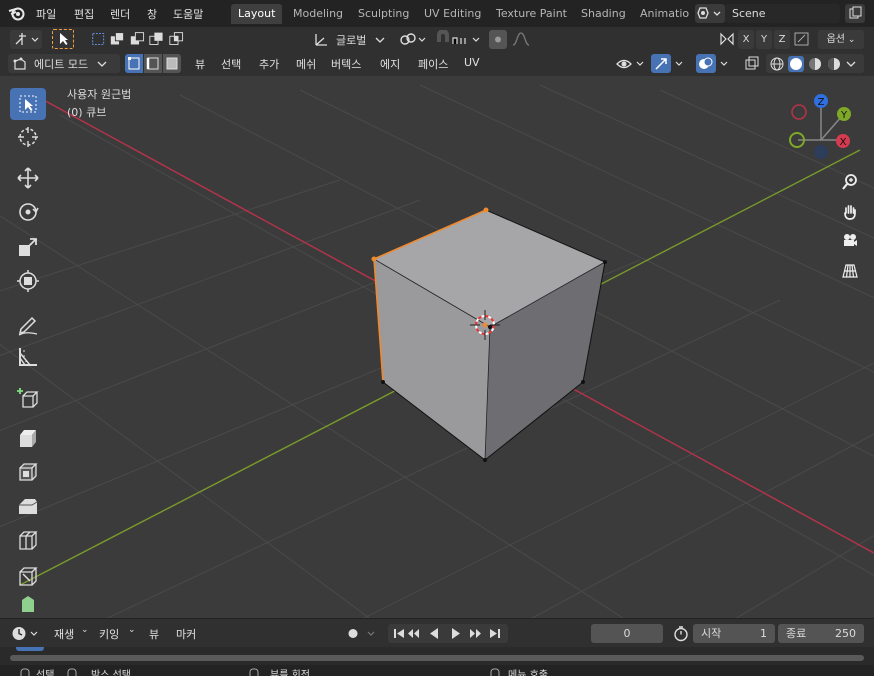 The height and width of the screenshot is (676, 874). What do you see at coordinates (850, 271) in the screenshot?
I see `perspective-toggle-button` at bounding box center [850, 271].